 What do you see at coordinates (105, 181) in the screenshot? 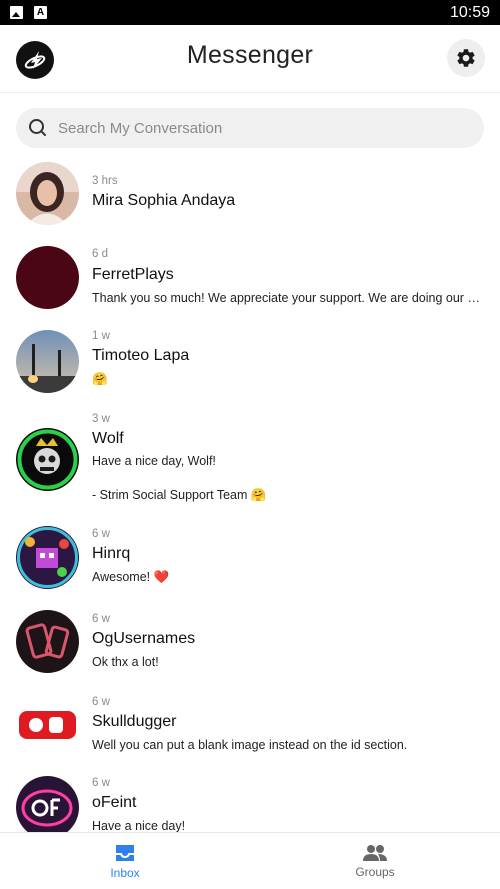
I see `conversation-time: 3 hrs` at bounding box center [105, 181].